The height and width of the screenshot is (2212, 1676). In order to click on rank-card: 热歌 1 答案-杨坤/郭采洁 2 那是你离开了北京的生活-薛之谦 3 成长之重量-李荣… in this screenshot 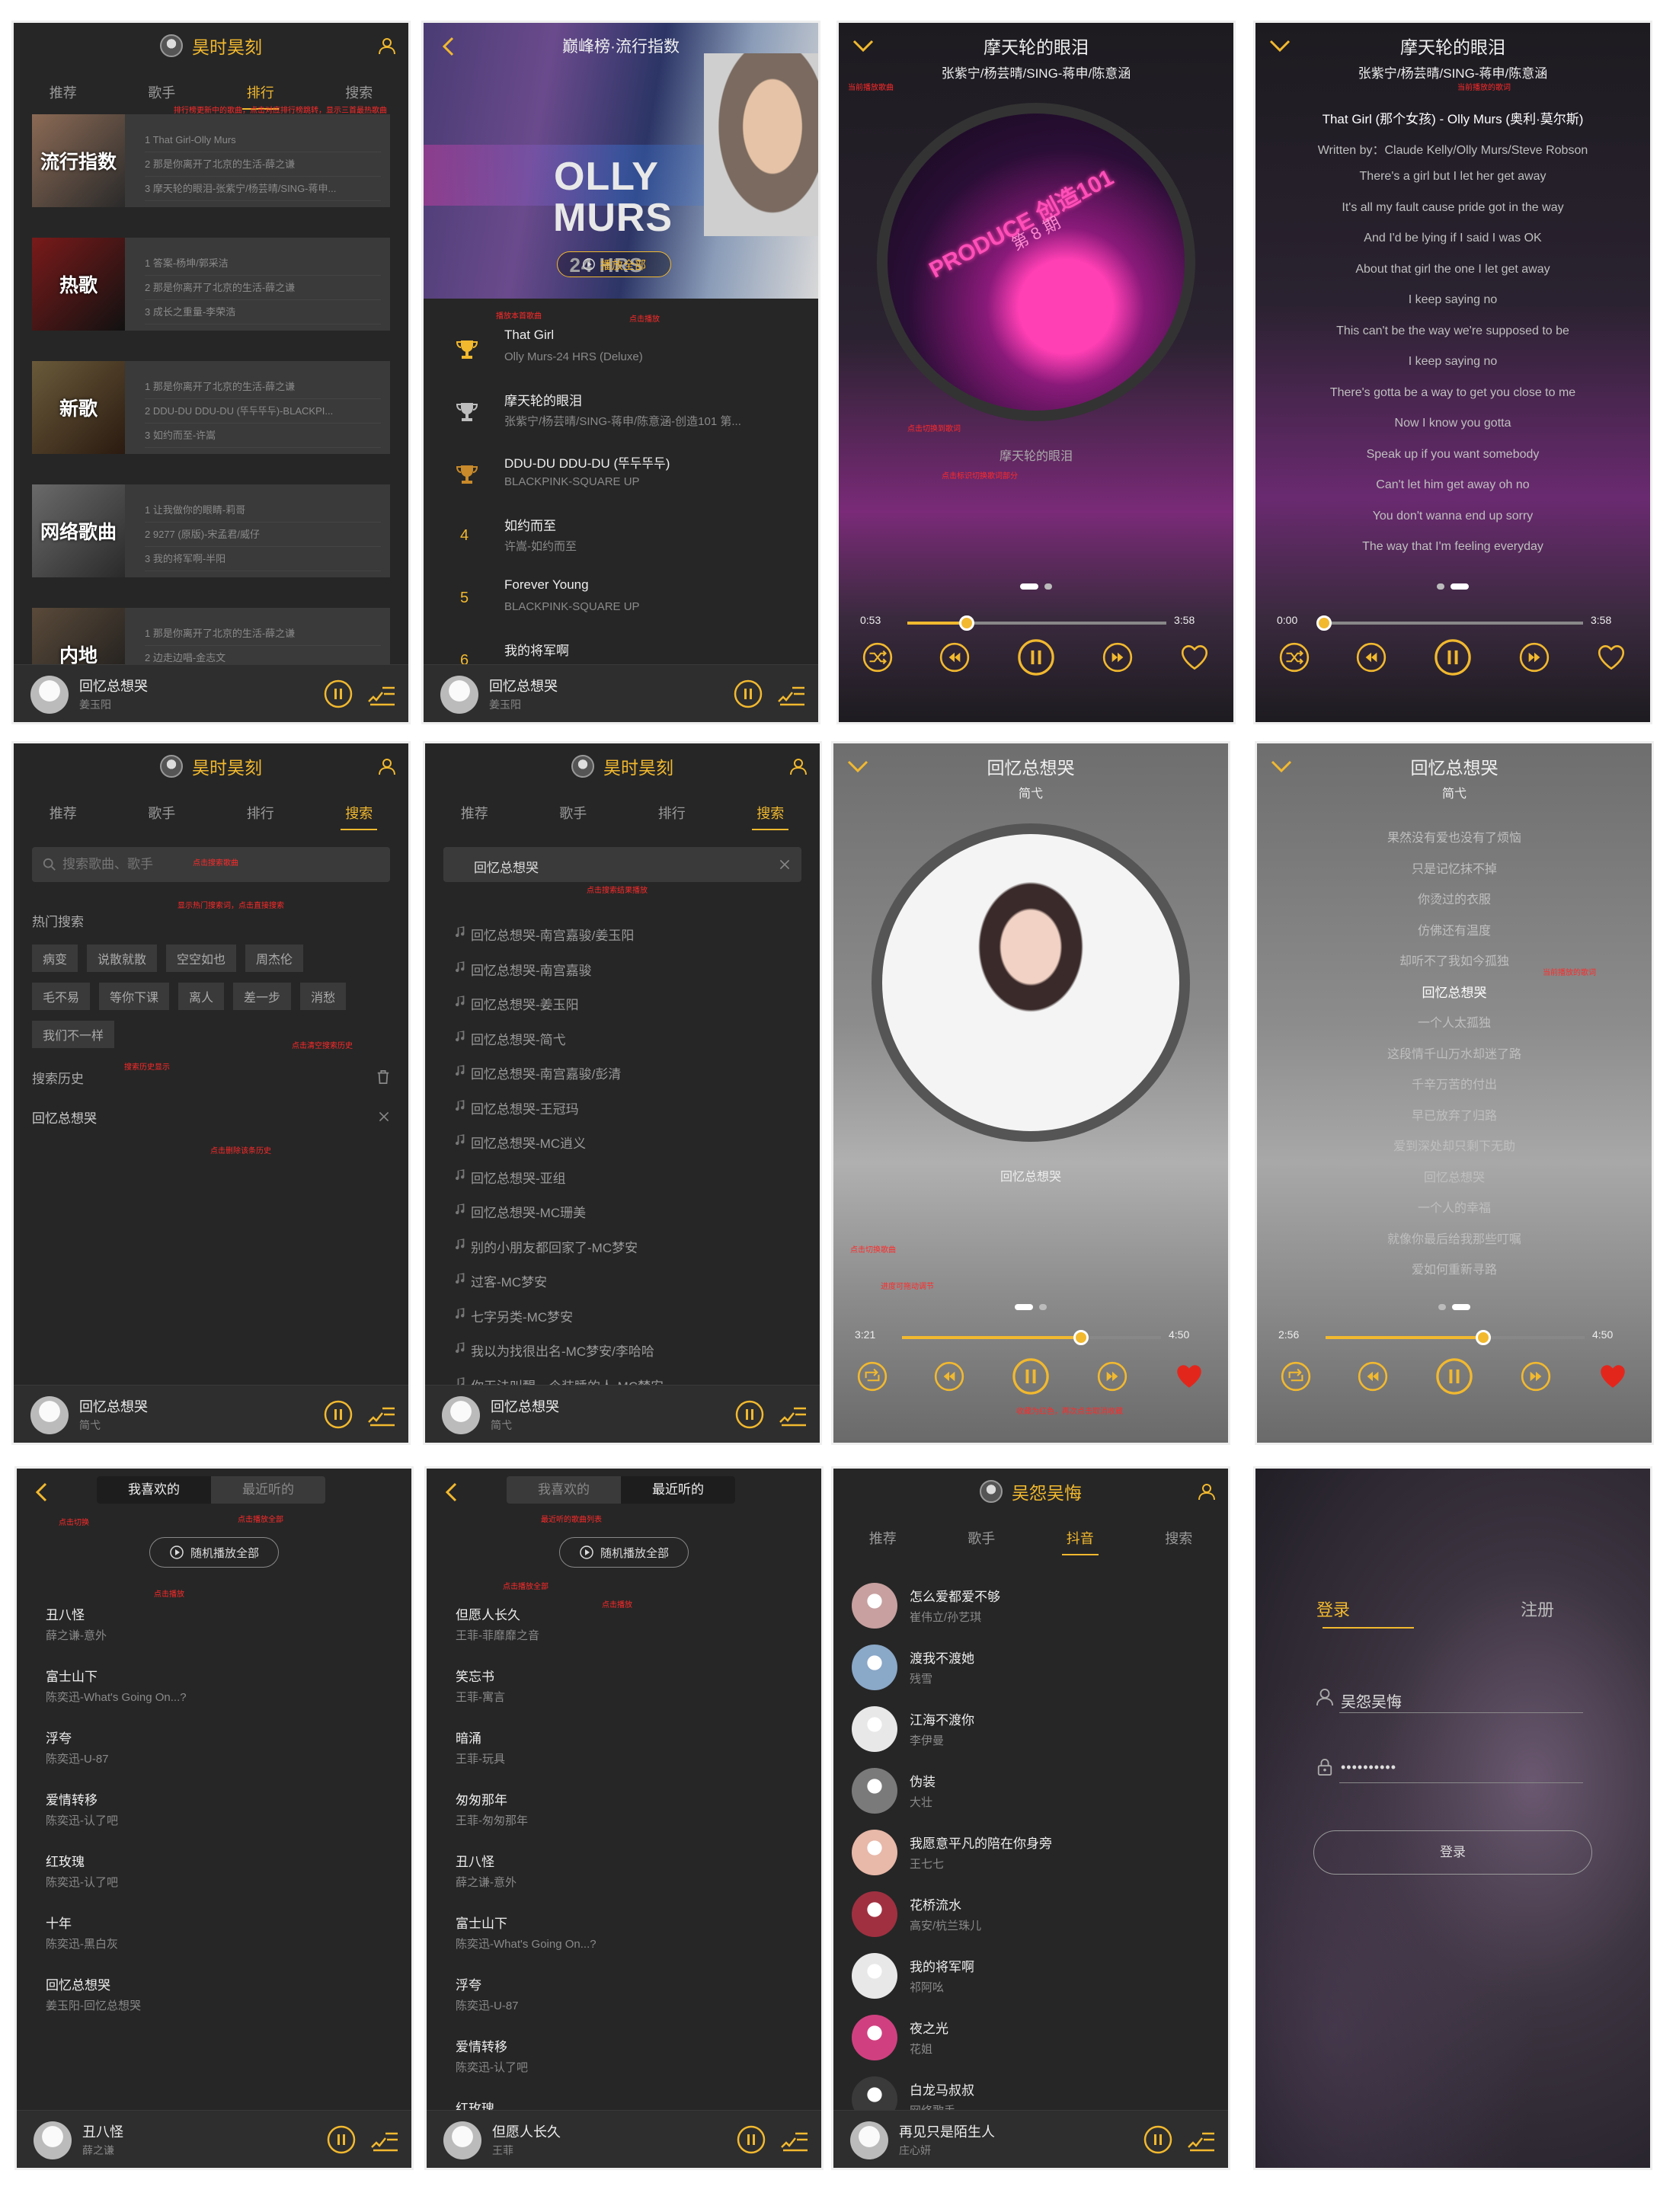, I will do `click(211, 284)`.